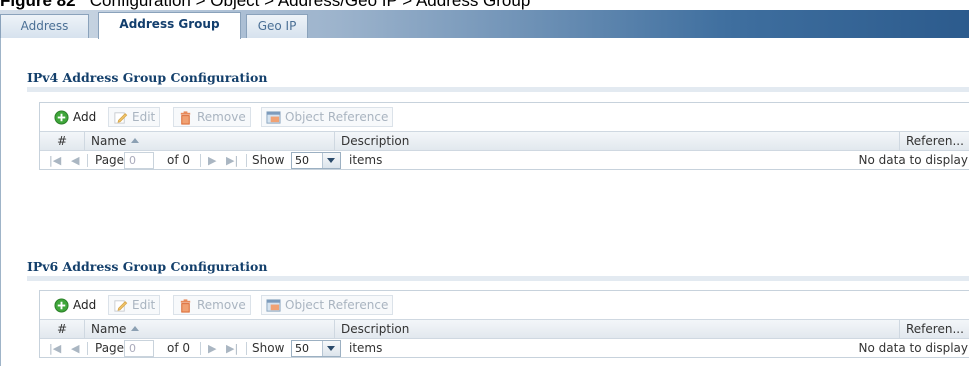 This screenshot has height=366, width=969. Describe the element at coordinates (913, 160) in the screenshot. I see `ipv4-empty-message: No data to display` at that location.